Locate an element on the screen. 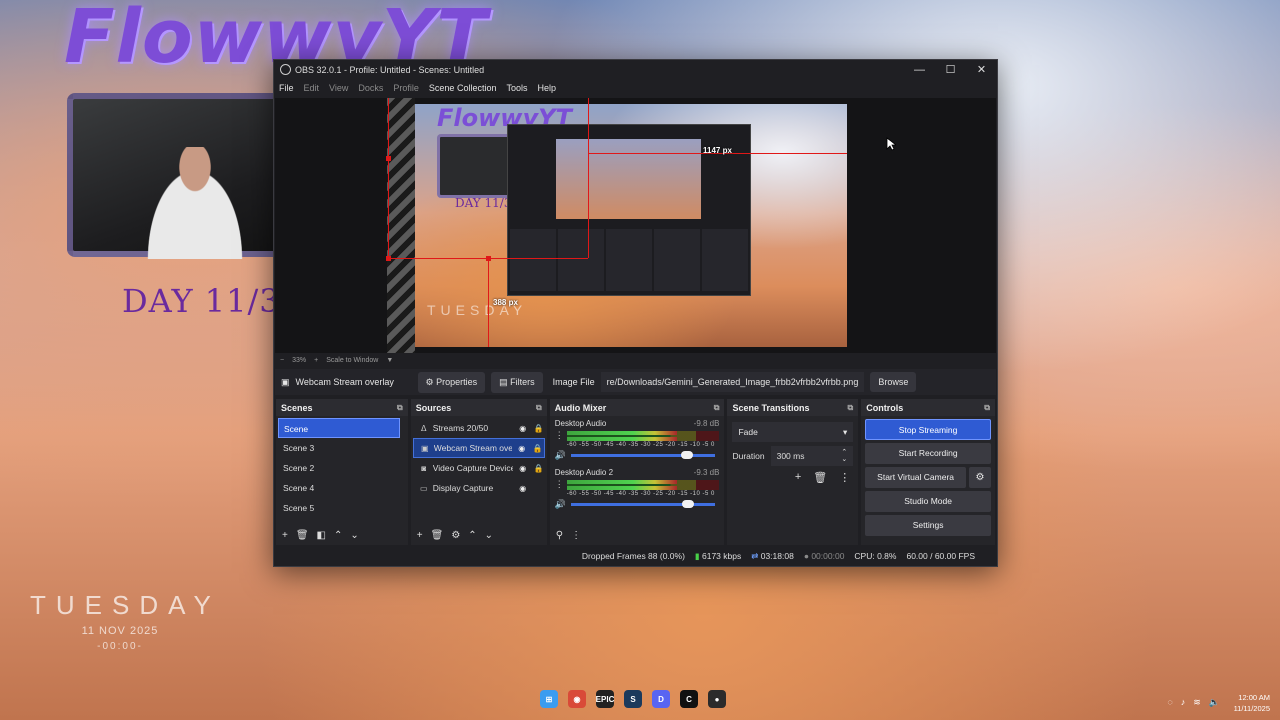 This screenshot has height=720, width=1280. remove-source-button: 🗑 is located at coordinates (437, 535).